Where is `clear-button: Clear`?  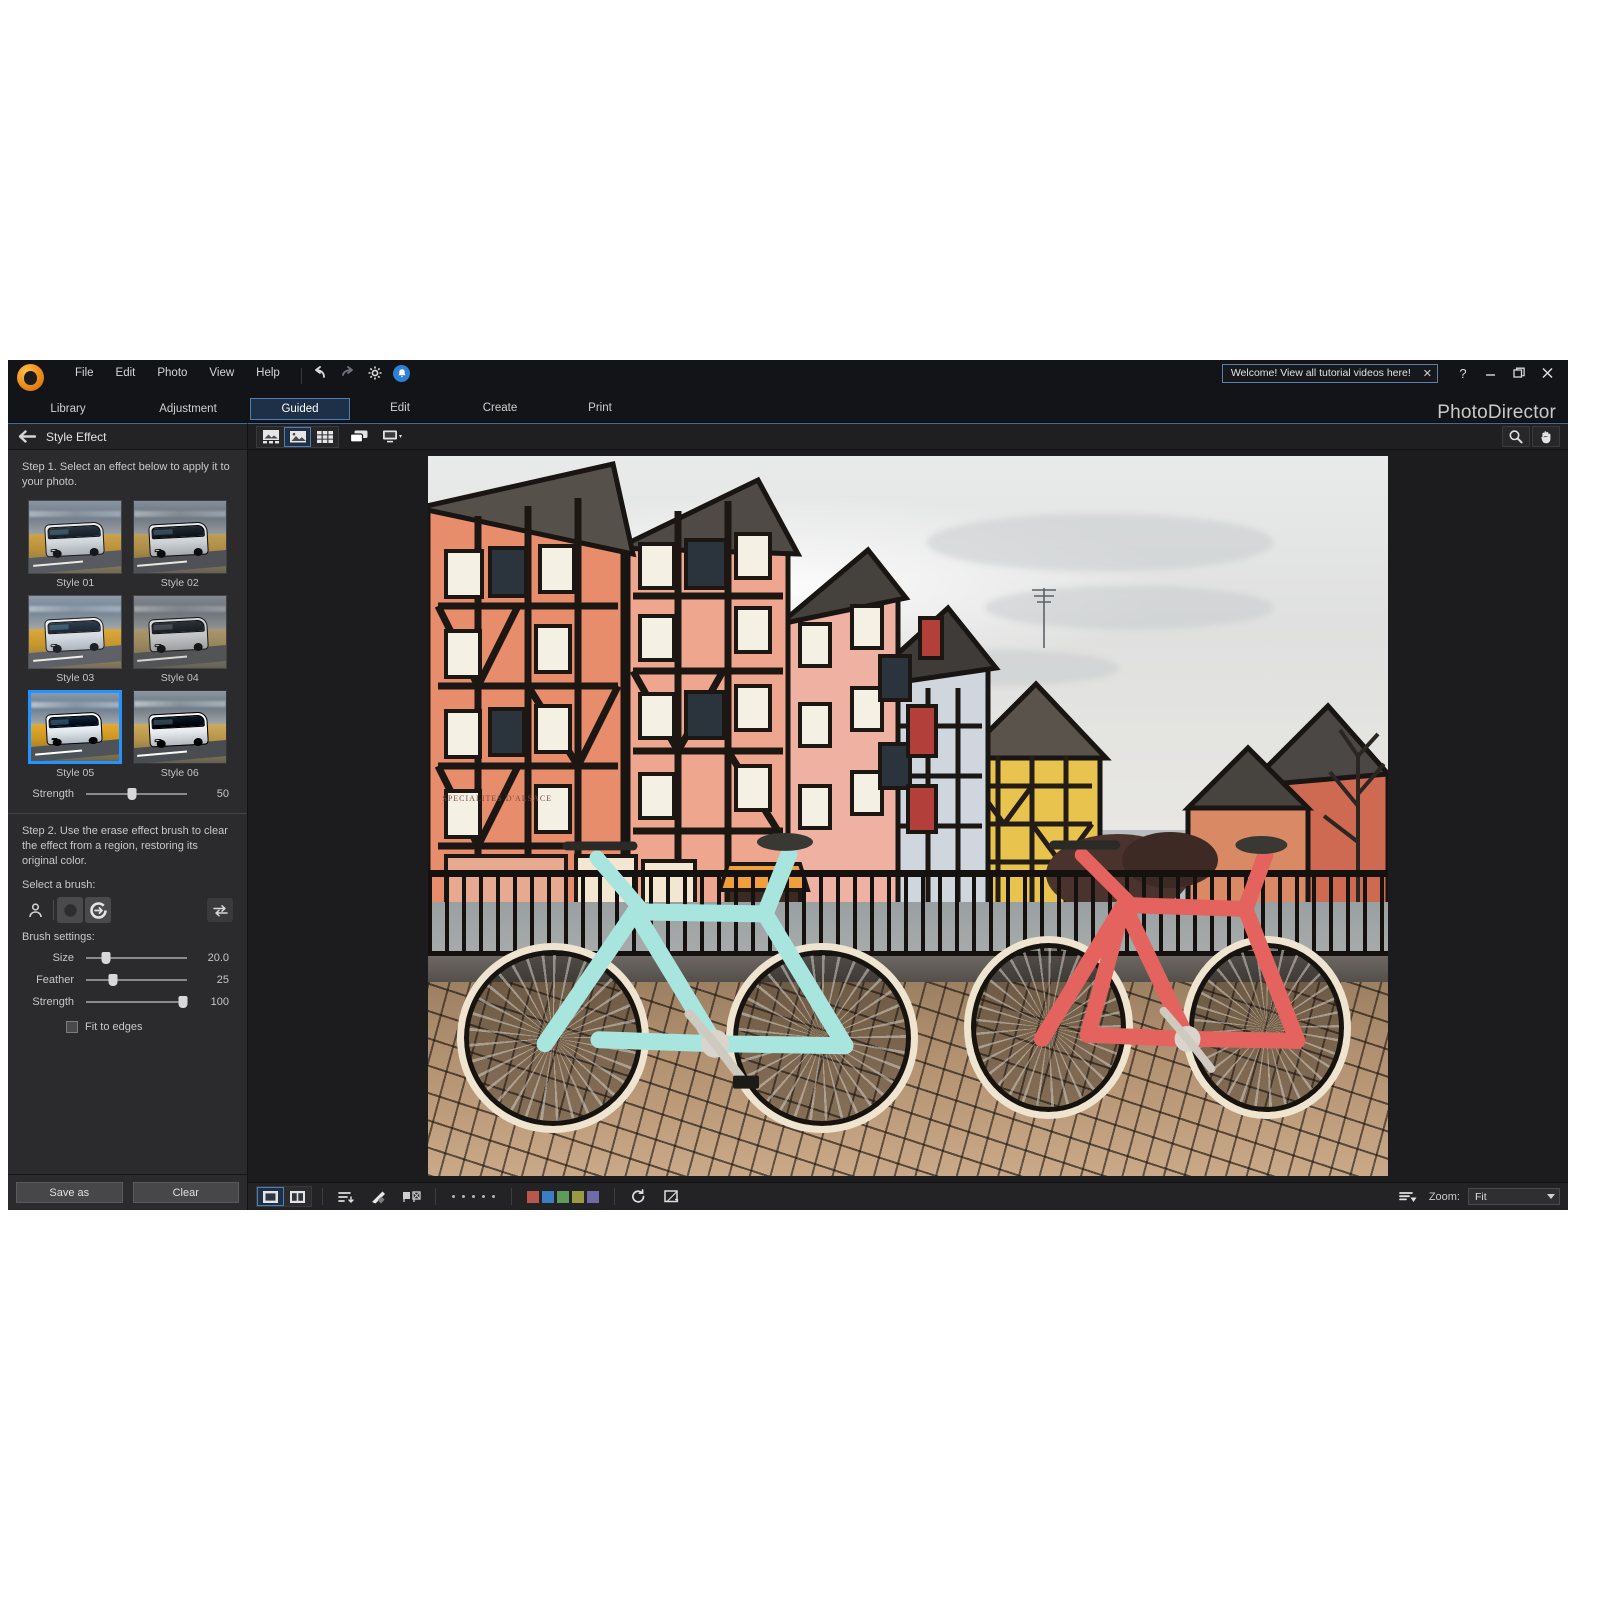 clear-button: Clear is located at coordinates (185, 1192).